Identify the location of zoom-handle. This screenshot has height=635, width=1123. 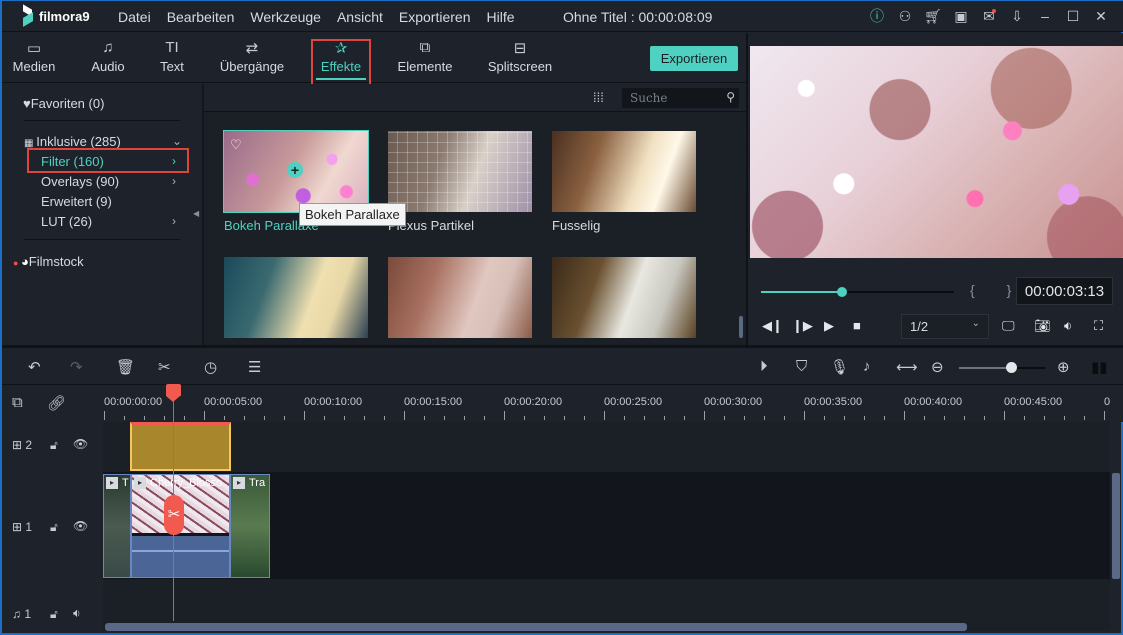
(1011, 367).